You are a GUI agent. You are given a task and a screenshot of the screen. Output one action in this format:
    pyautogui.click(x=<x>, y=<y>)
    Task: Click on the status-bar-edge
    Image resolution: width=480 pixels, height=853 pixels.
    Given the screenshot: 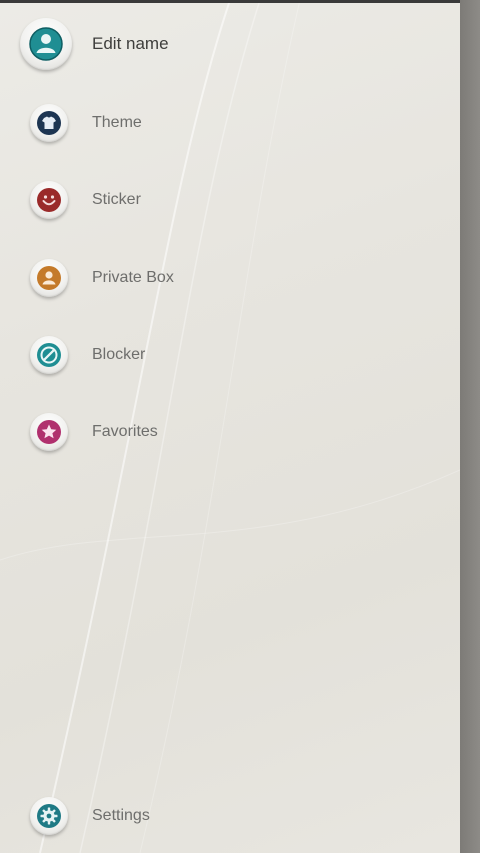 What is the action you would take?
    pyautogui.click(x=230, y=1)
    